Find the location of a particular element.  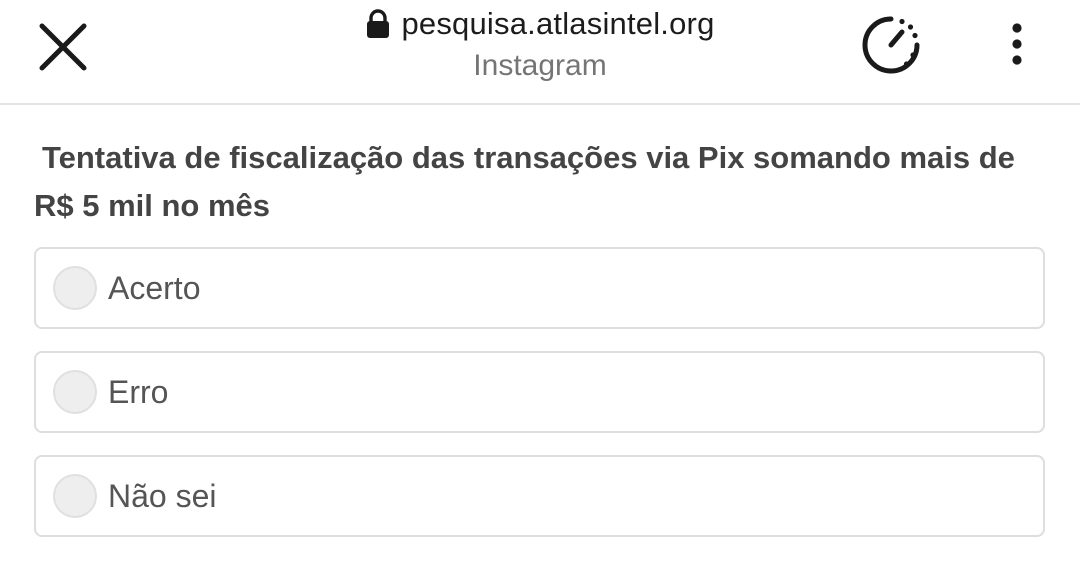

option-label: Erro is located at coordinates (138, 392).